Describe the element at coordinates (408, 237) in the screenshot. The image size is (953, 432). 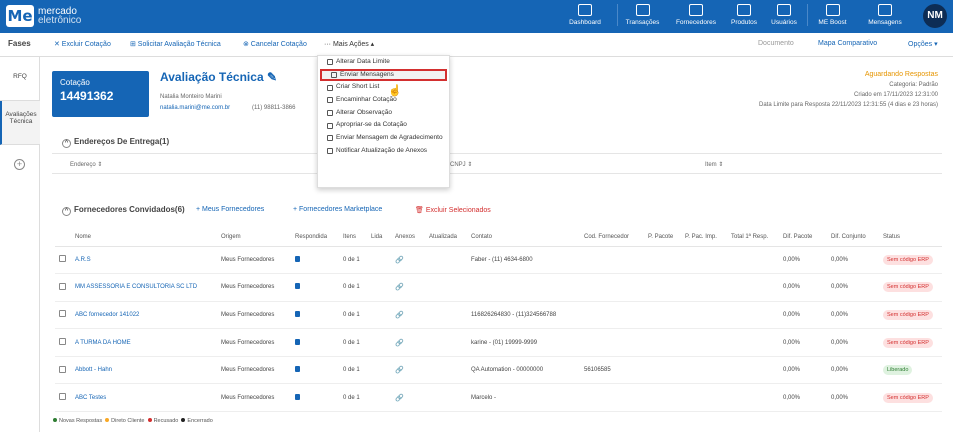
I see `col-header: Anexos` at that location.